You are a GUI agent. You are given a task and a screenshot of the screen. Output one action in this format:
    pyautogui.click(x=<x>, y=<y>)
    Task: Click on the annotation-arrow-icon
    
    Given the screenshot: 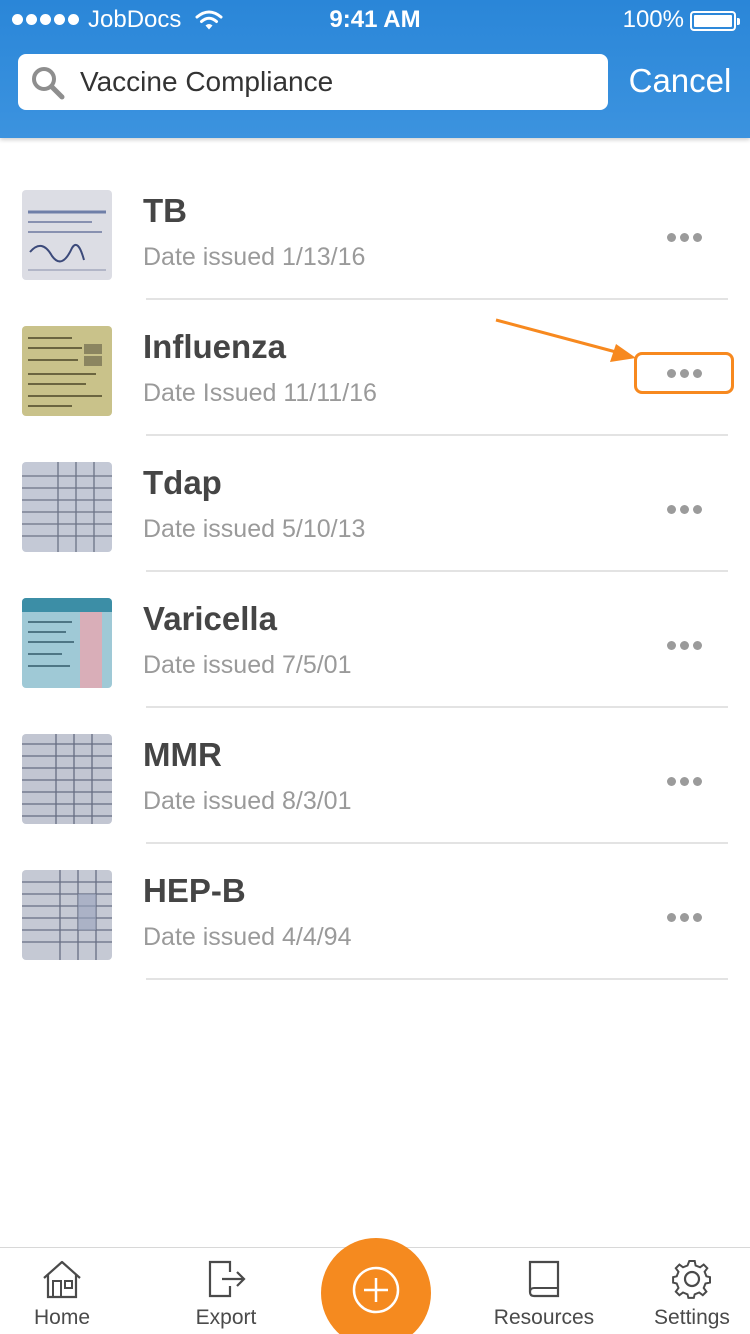 What is the action you would take?
    pyautogui.click(x=565, y=340)
    